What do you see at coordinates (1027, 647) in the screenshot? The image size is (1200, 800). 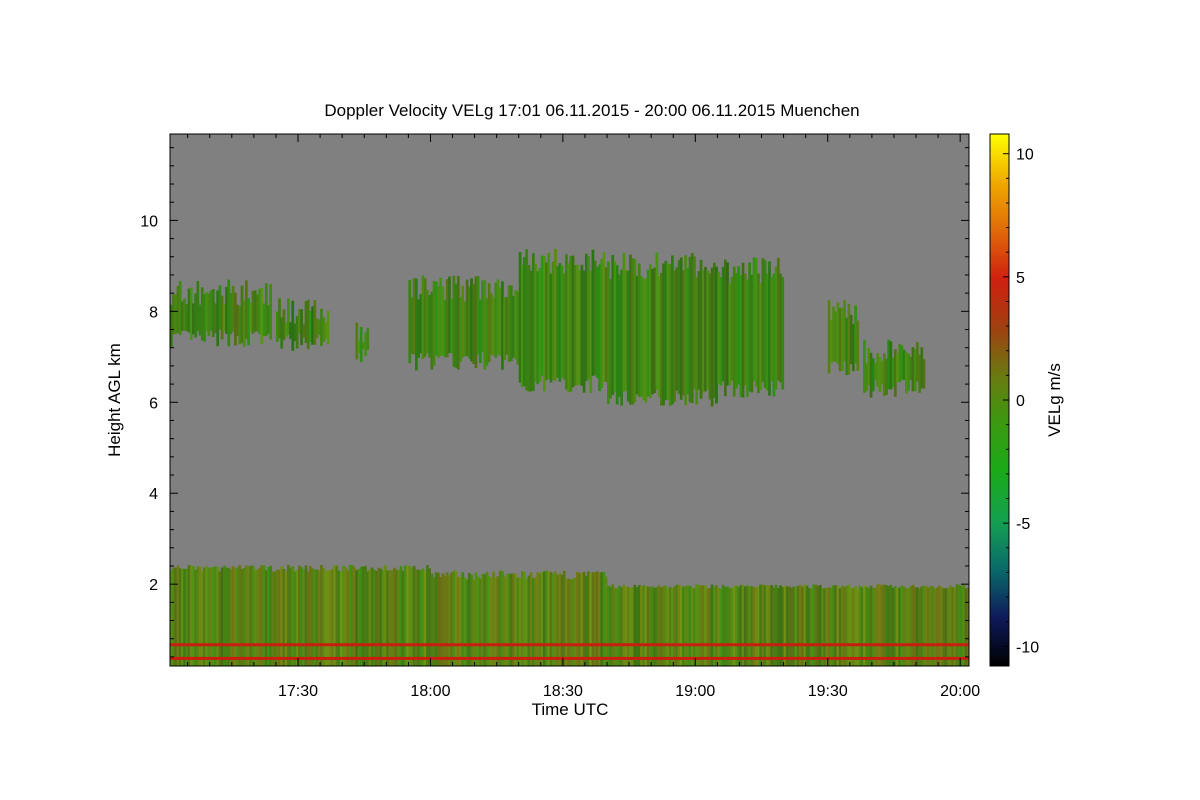 I see `colorbar-tick-label: -10` at bounding box center [1027, 647].